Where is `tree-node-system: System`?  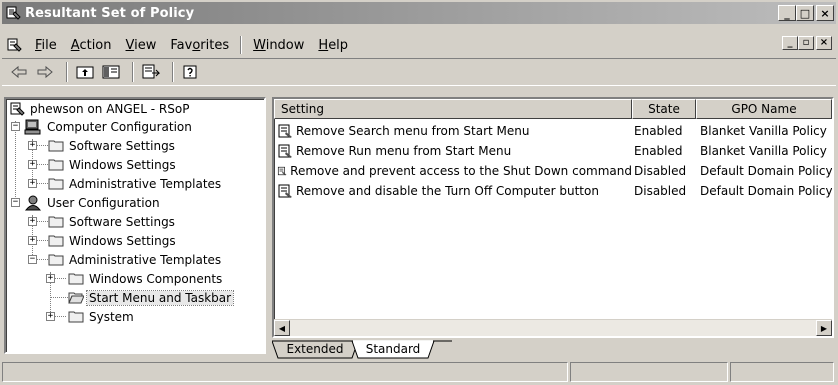 tree-node-system: System is located at coordinates (102, 316).